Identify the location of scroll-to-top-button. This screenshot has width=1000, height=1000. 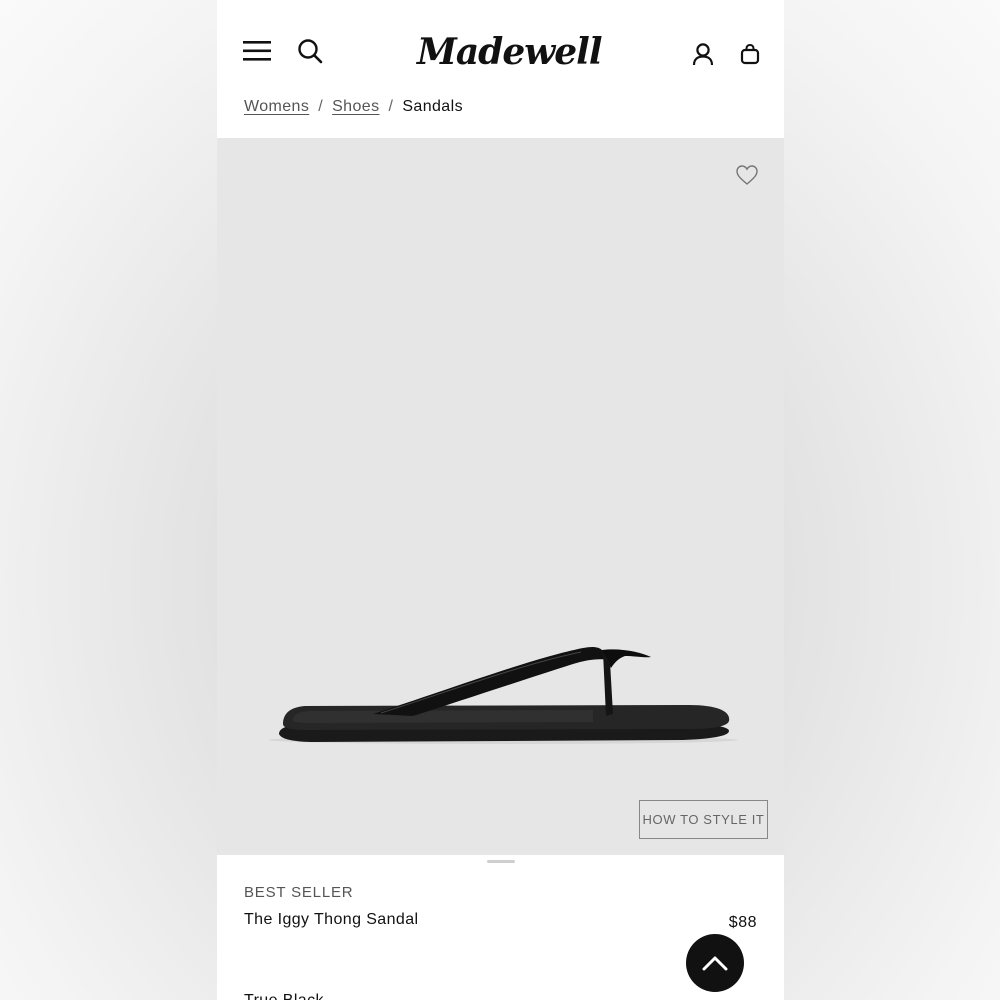
(715, 963).